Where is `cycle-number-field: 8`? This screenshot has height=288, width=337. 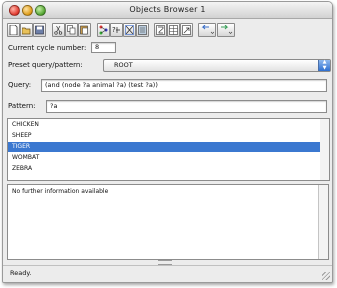
cycle-number-field: 8 is located at coordinates (103, 47).